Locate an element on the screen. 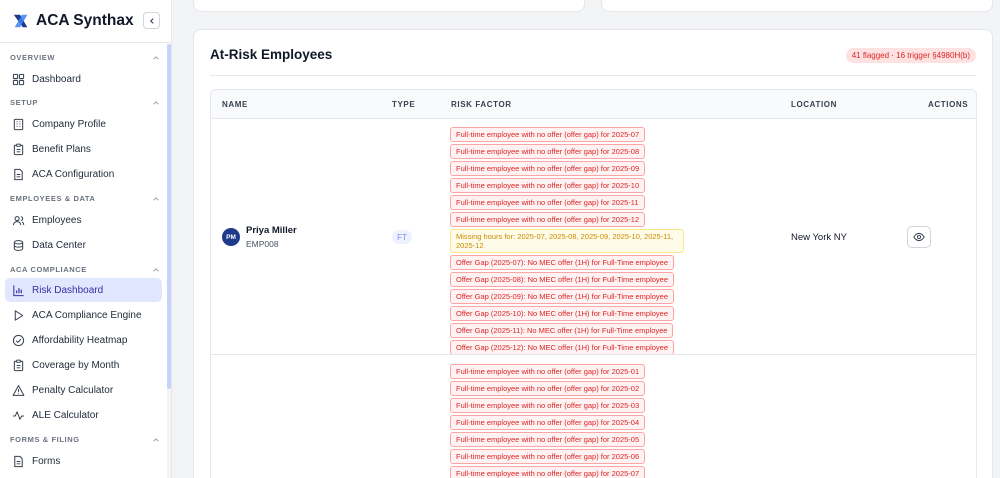  top-card-left is located at coordinates (389, 6).